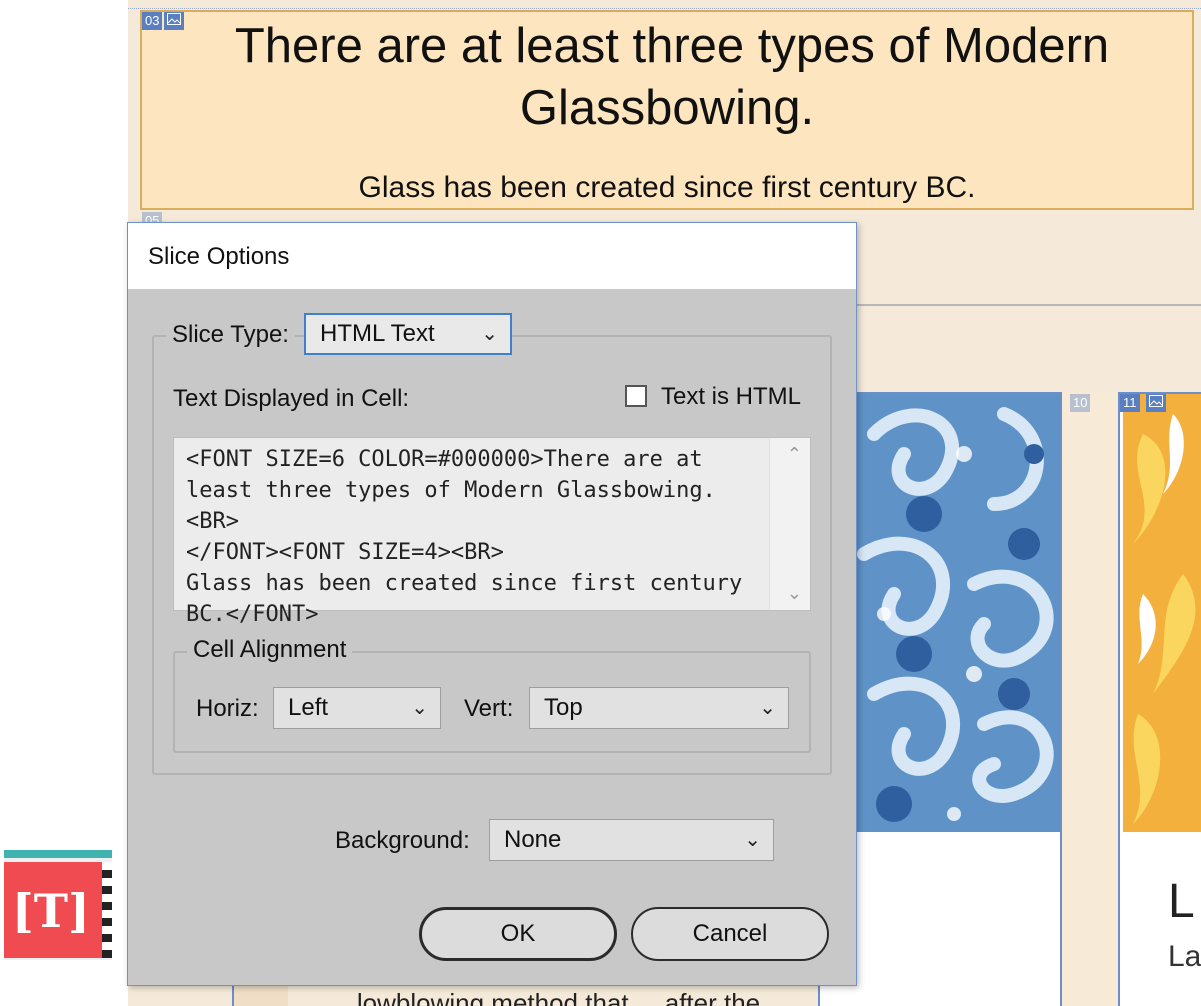 The width and height of the screenshot is (1201, 1006). I want to click on background-value: None, so click(533, 839).